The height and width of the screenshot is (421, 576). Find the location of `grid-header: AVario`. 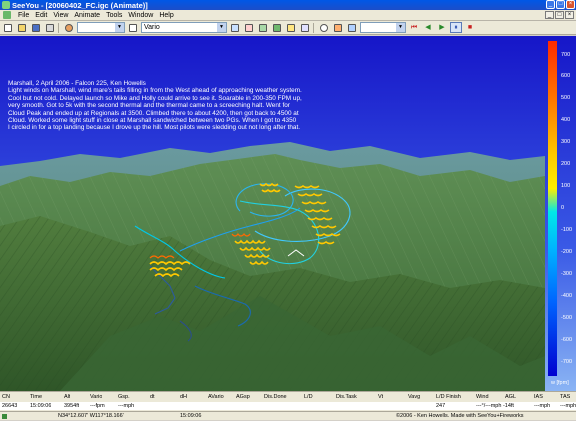

grid-header: AVario is located at coordinates (216, 397).